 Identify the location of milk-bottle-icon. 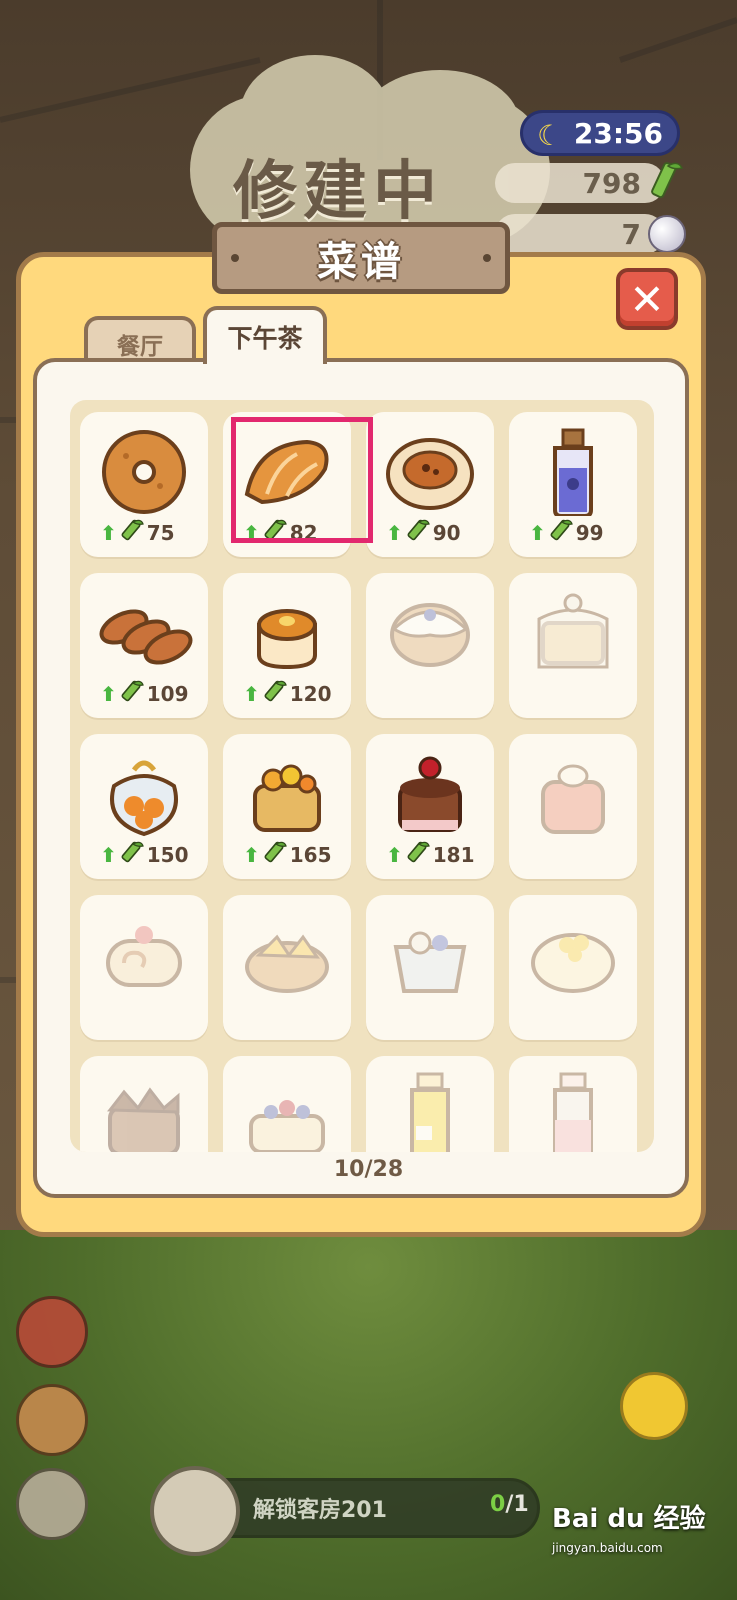
(573, 1112).